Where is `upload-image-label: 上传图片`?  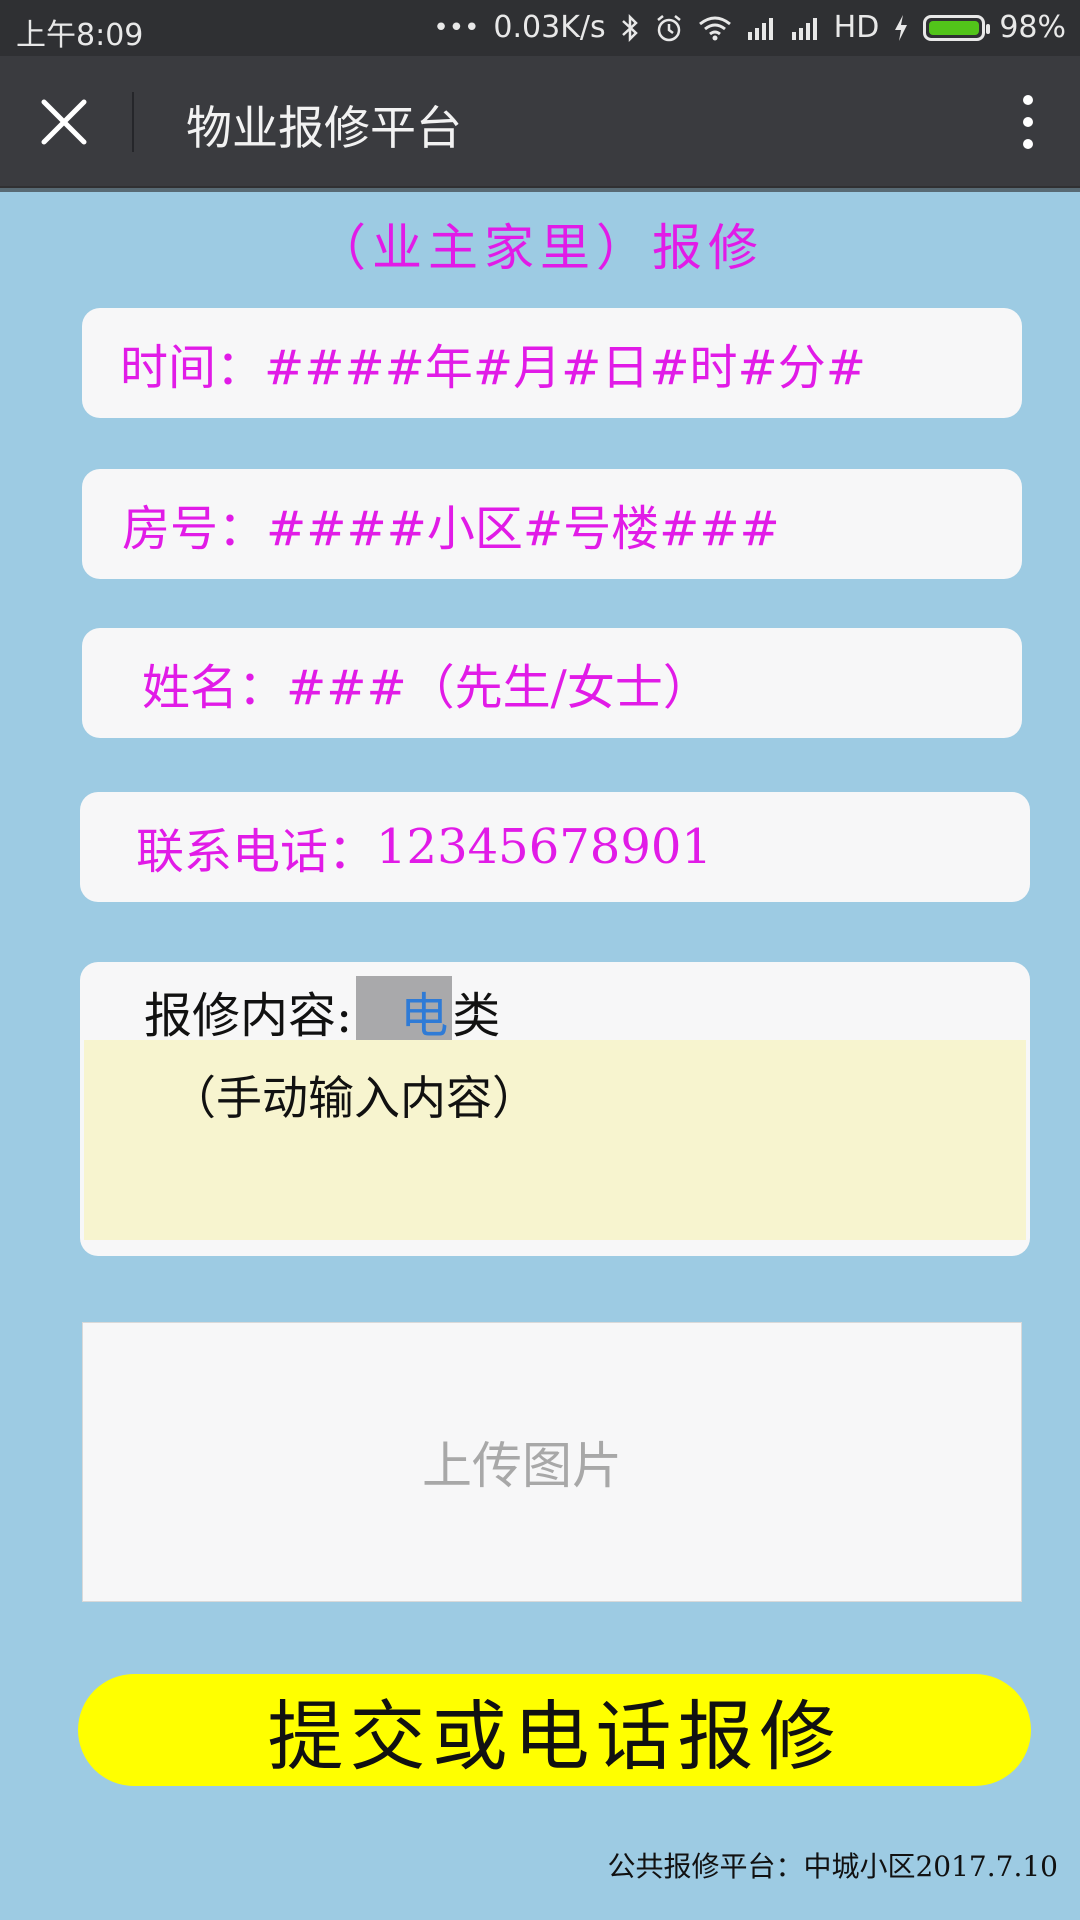 upload-image-label: 上传图片 is located at coordinates (522, 1466).